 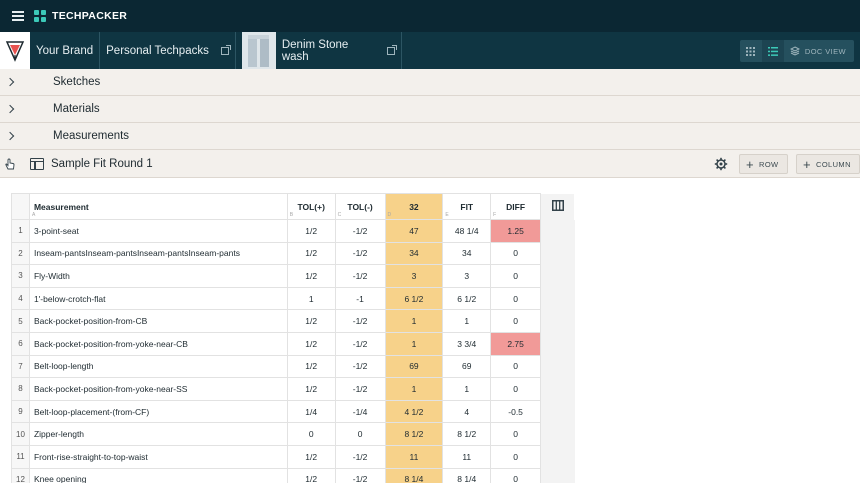 What do you see at coordinates (158, 276) in the screenshot?
I see `measurement-cell: Fly-Width` at bounding box center [158, 276].